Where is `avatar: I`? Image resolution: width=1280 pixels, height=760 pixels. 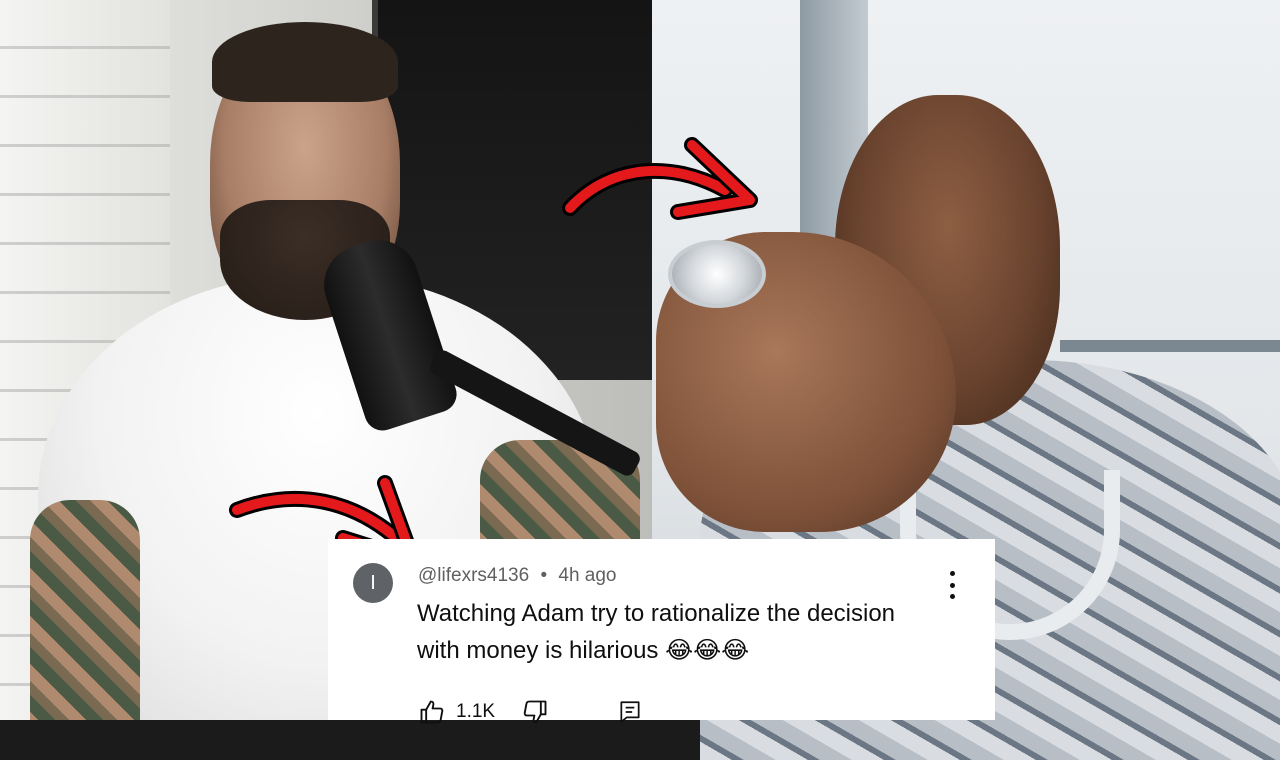 avatar: I is located at coordinates (373, 583).